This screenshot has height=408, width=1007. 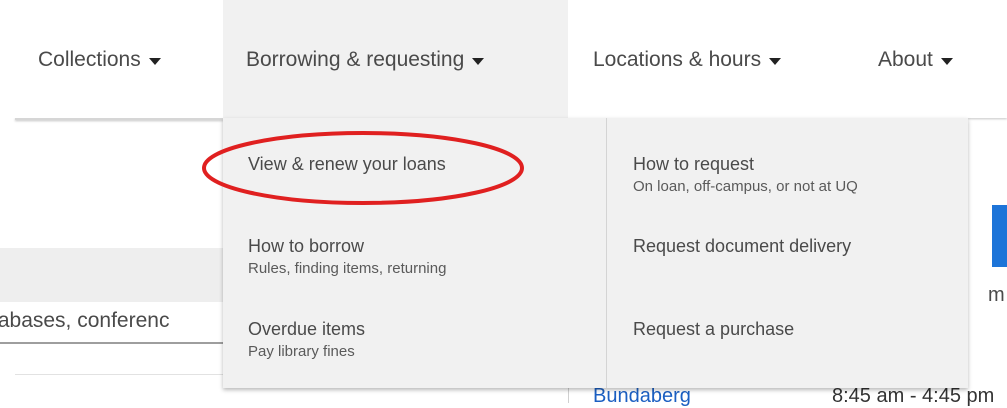 I want to click on menu-item-request-purchase: Request a purchase, so click(x=713, y=329).